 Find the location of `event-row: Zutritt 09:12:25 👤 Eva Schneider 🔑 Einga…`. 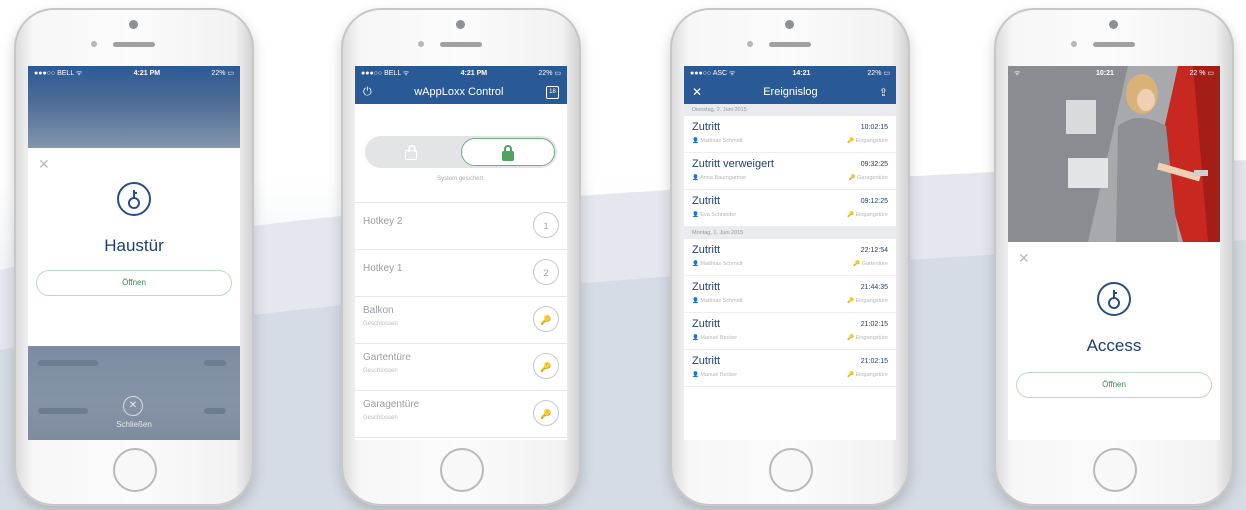

event-row: Zutritt 09:12:25 👤 Eva Schneider 🔑 Einga… is located at coordinates (790, 208).